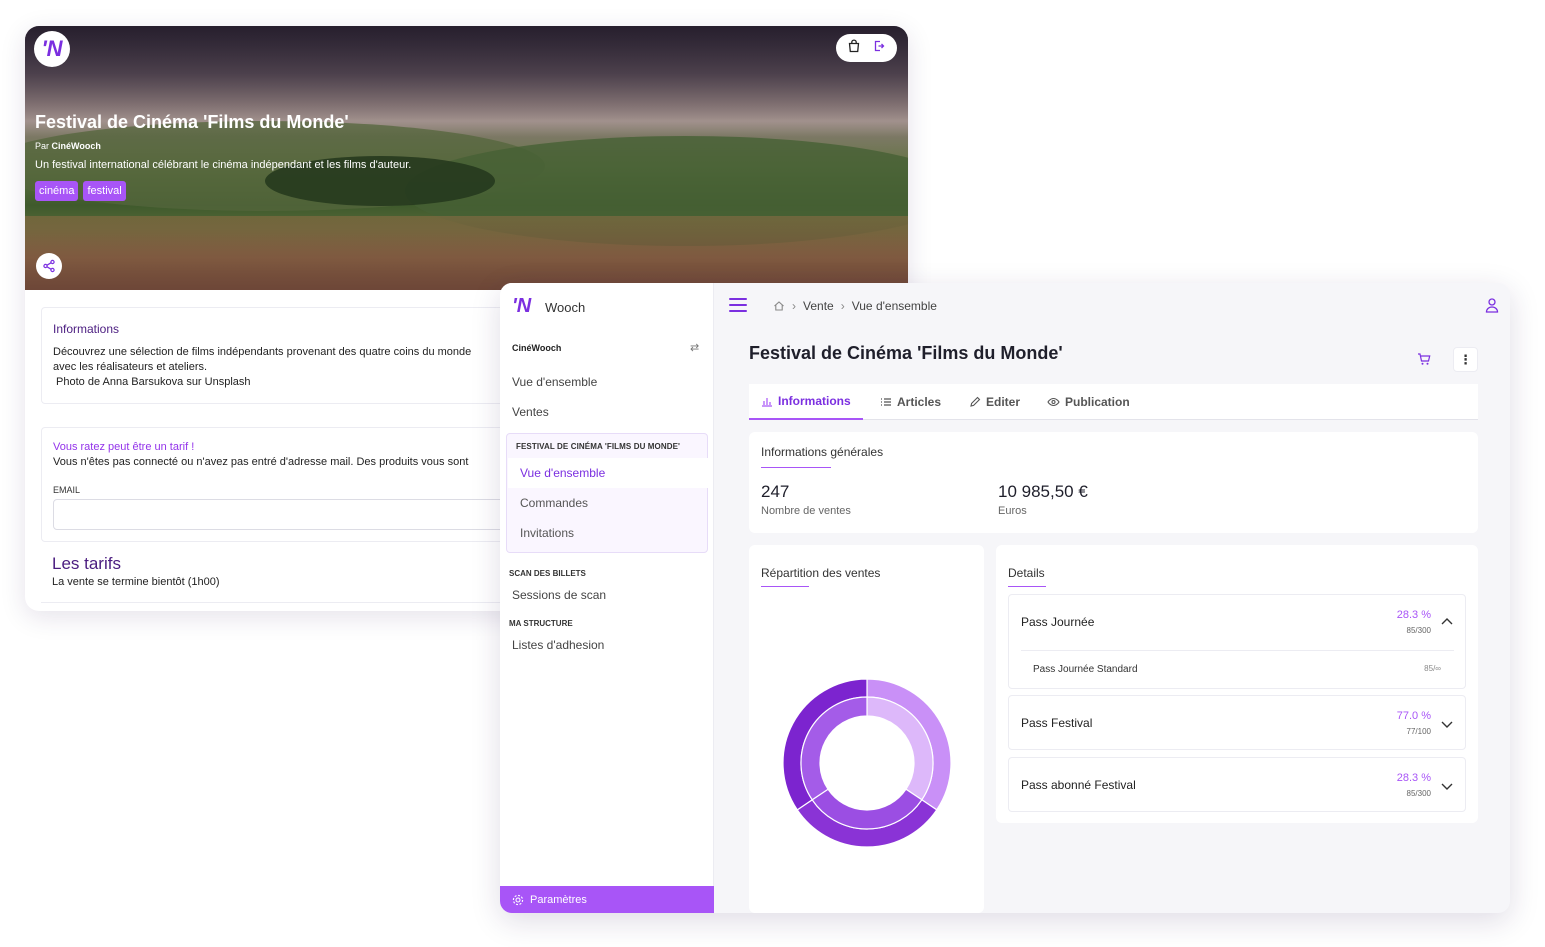 The image size is (1545, 947). What do you see at coordinates (767, 402) in the screenshot?
I see `bar-chart-icon` at bounding box center [767, 402].